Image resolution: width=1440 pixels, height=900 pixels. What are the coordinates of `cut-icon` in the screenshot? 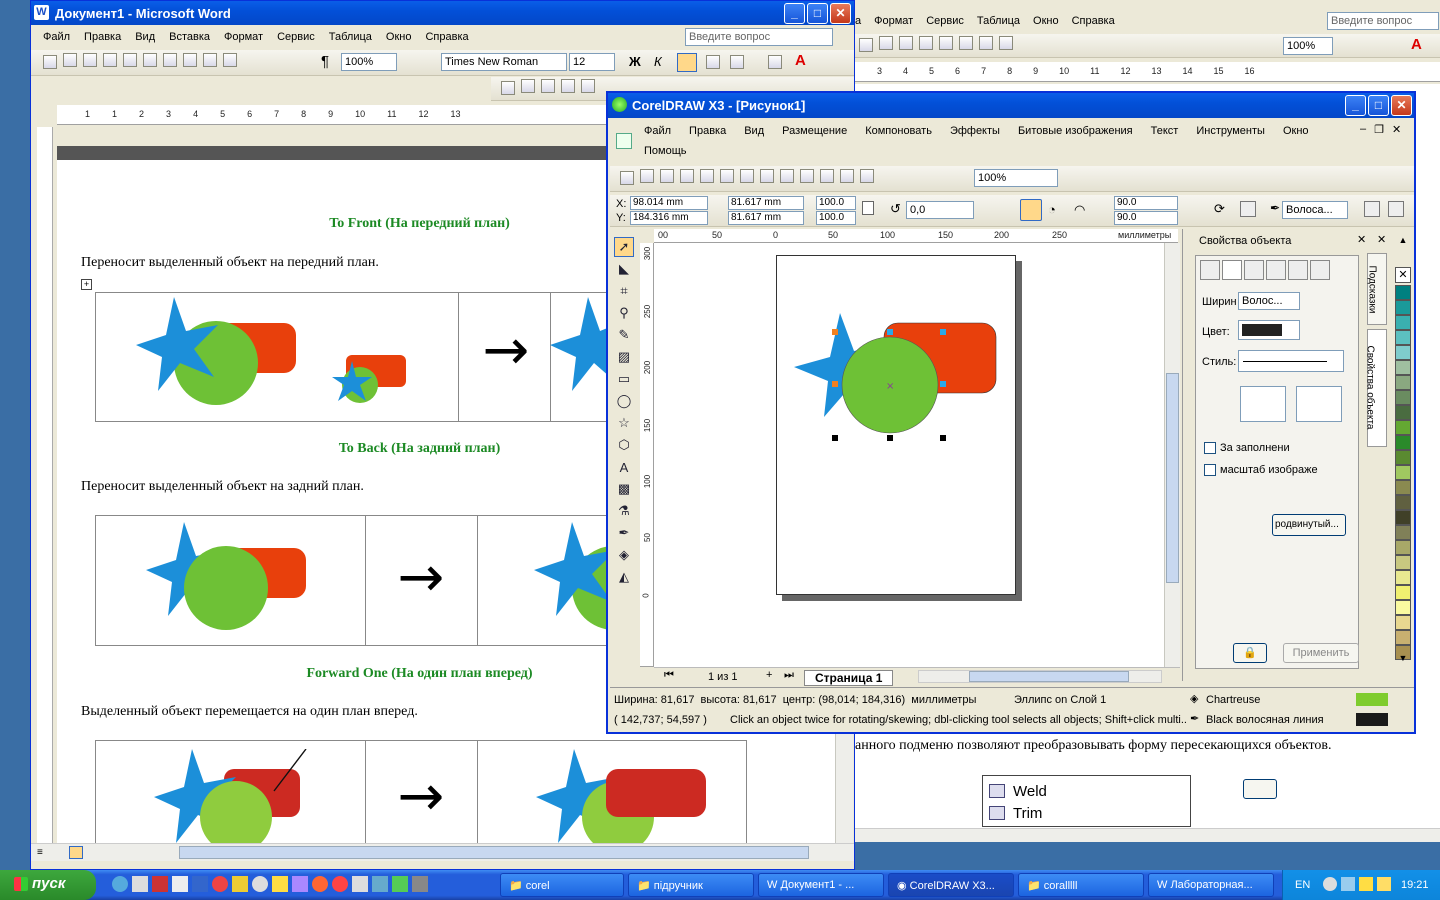 It's located at (707, 175).